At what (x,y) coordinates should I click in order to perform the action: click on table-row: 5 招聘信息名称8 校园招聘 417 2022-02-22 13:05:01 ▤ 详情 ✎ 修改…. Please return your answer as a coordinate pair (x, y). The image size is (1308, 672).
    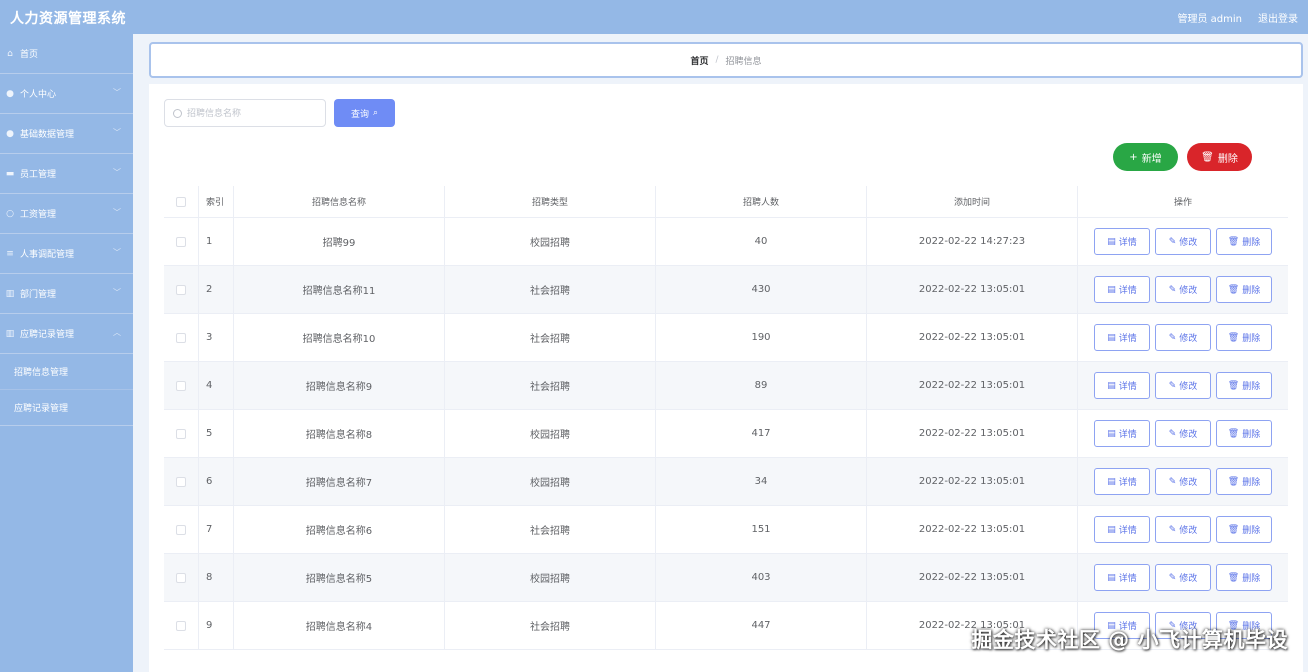
    Looking at the image, I should click on (726, 434).